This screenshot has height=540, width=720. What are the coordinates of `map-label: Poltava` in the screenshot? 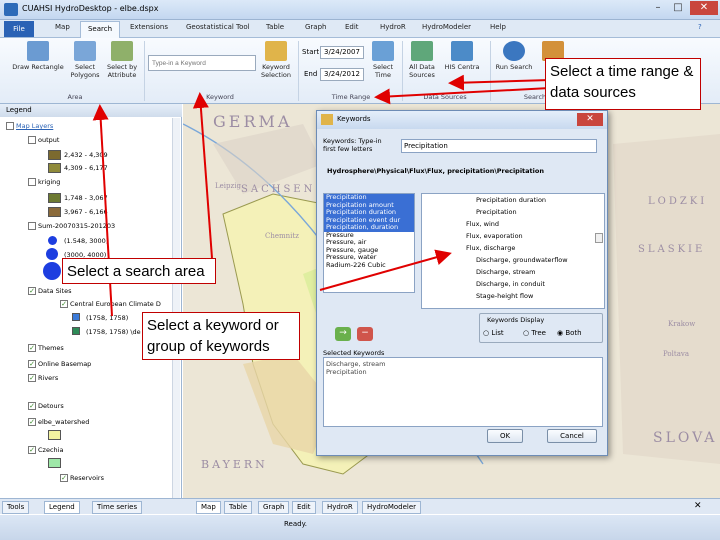 It's located at (676, 354).